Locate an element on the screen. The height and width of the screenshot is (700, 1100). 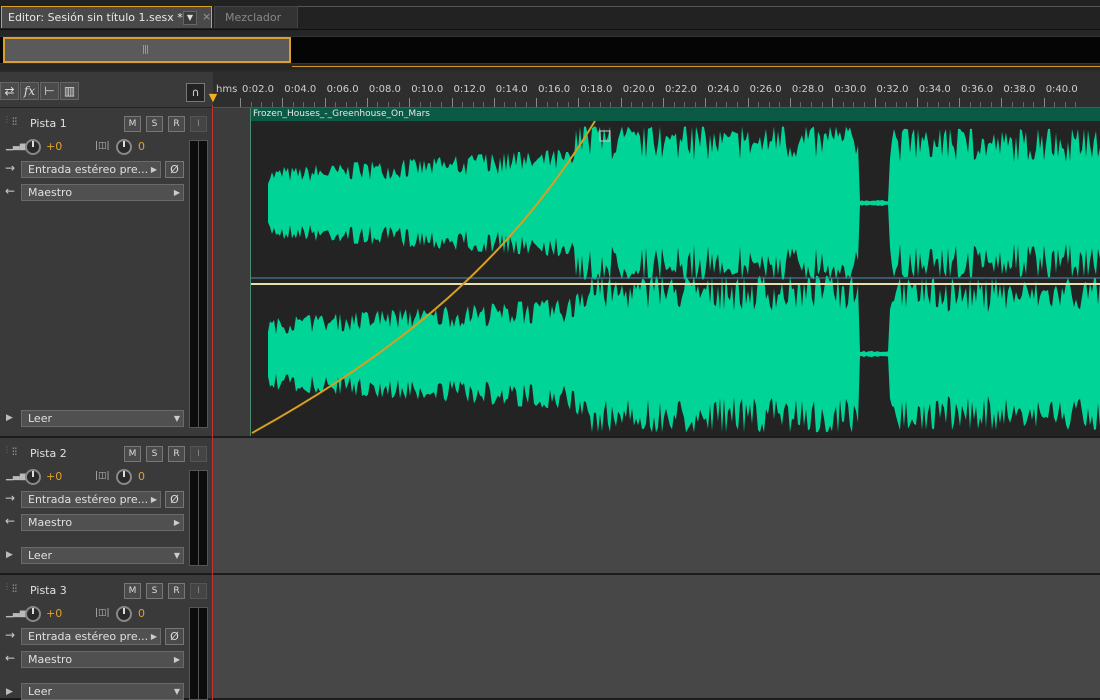
overview-selection-line is located at coordinates (696, 66).